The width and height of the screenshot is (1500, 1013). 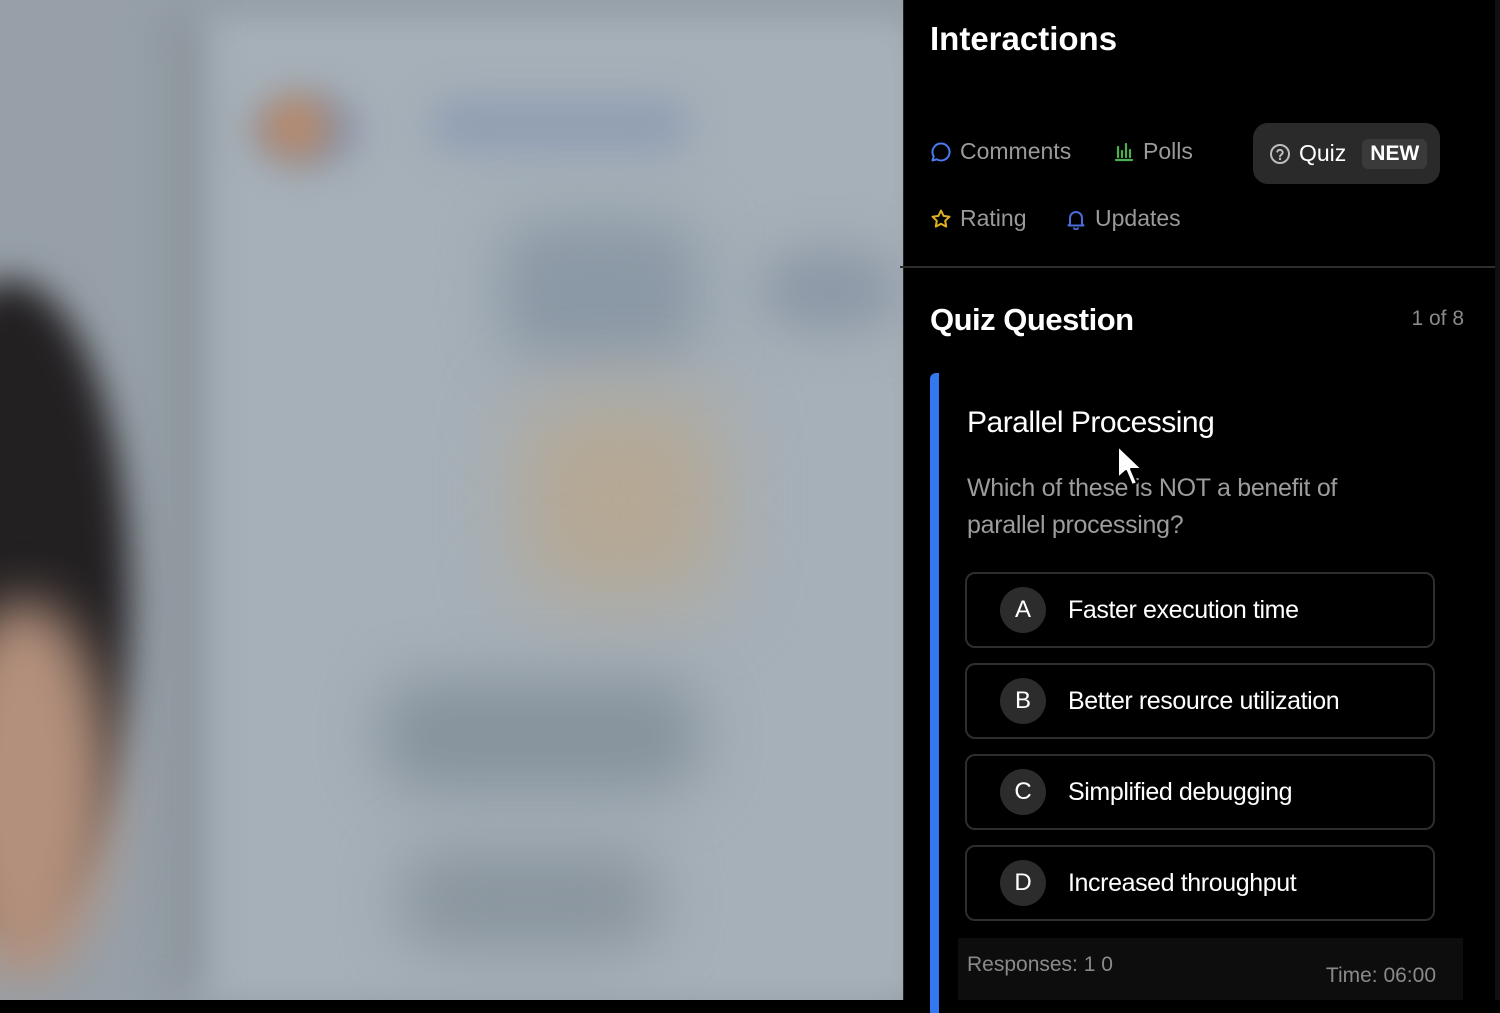 What do you see at coordinates (1016, 151) in the screenshot?
I see `tab-comments-label: Comments` at bounding box center [1016, 151].